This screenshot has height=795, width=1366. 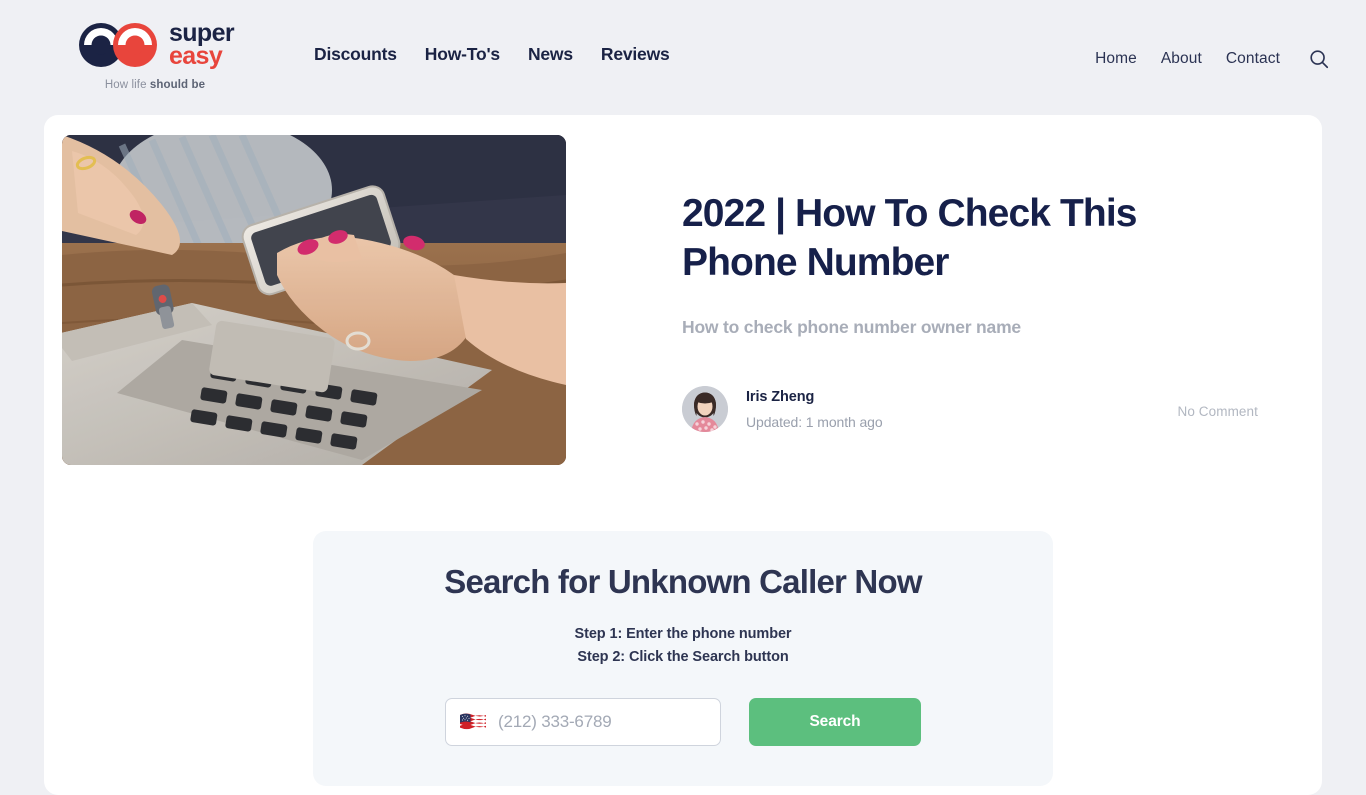 I want to click on brand-logo: super easy How life should be, so click(x=155, y=45).